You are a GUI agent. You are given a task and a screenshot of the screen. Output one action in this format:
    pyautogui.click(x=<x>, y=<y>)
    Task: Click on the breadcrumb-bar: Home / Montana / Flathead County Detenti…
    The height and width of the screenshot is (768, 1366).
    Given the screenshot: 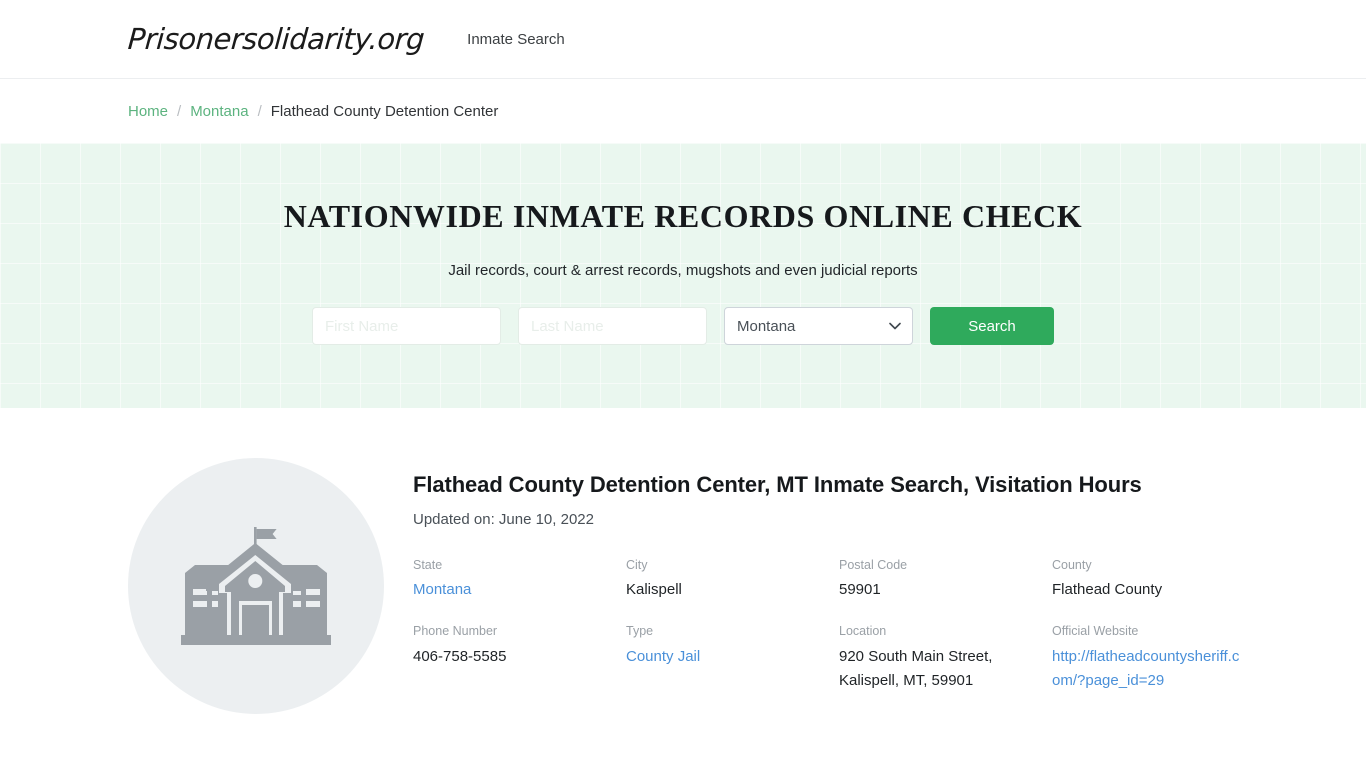 What is the action you would take?
    pyautogui.click(x=683, y=111)
    